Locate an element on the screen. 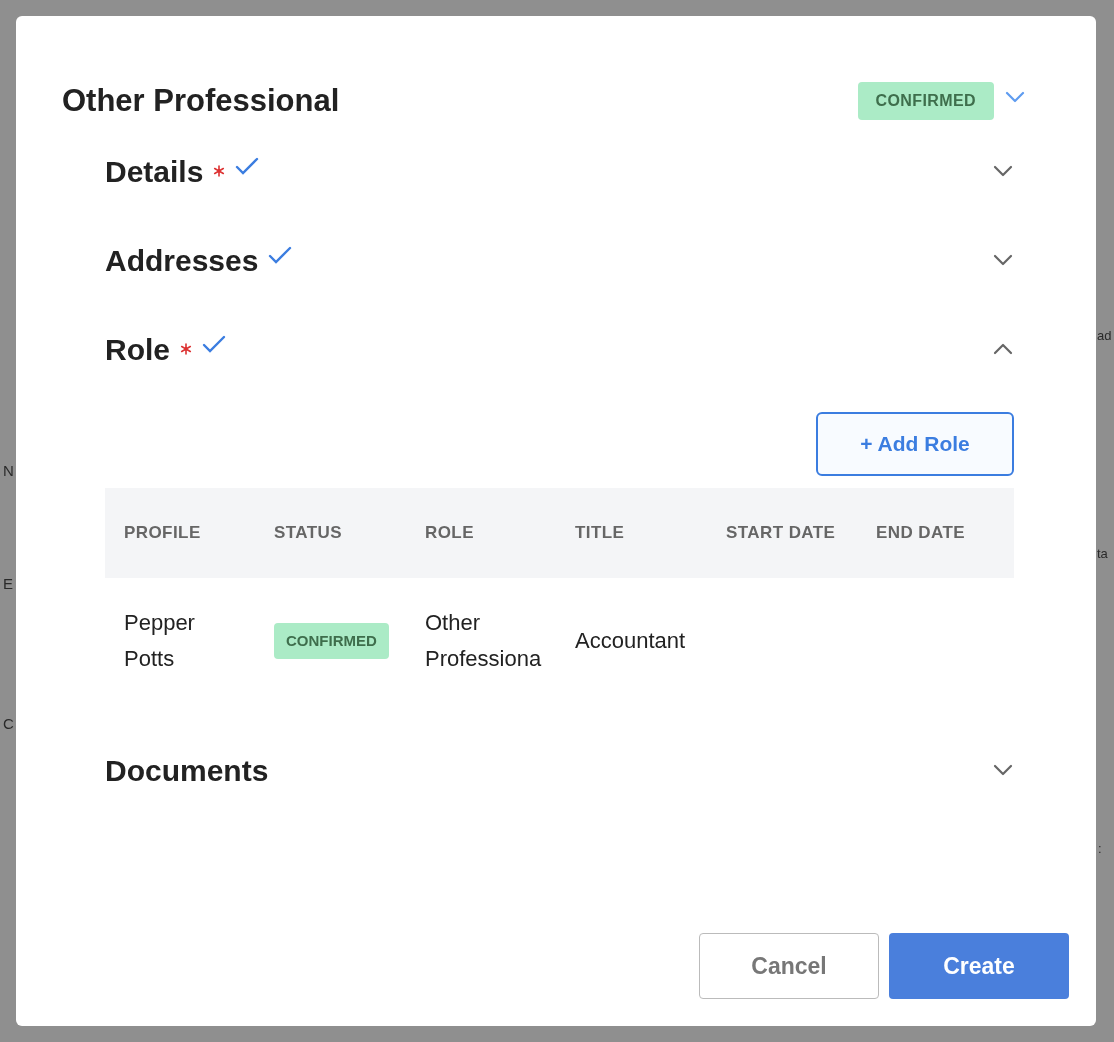 The height and width of the screenshot is (1042, 1114). column-header: END DATE is located at coordinates (921, 532).